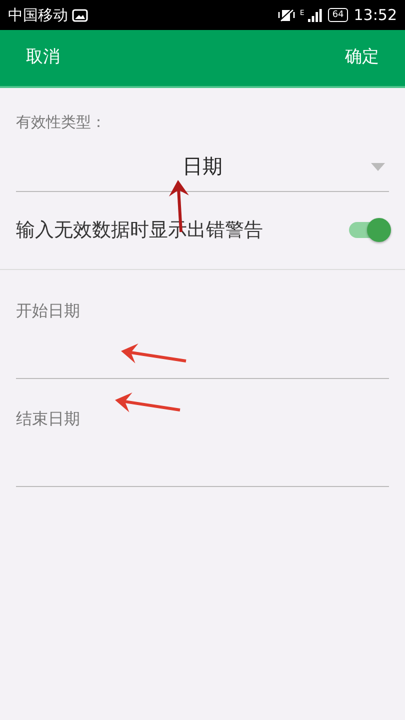 The height and width of the screenshot is (720, 405). What do you see at coordinates (338, 15) in the screenshot?
I see `battery-level: 64` at bounding box center [338, 15].